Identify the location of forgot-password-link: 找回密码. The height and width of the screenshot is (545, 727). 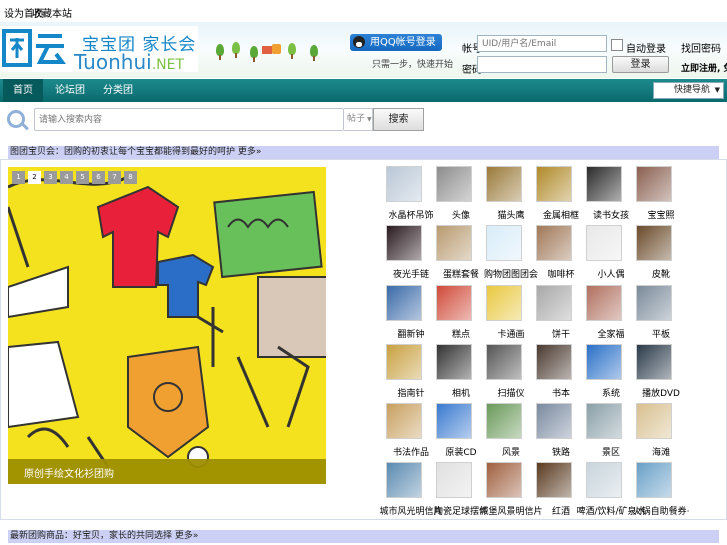
(701, 47).